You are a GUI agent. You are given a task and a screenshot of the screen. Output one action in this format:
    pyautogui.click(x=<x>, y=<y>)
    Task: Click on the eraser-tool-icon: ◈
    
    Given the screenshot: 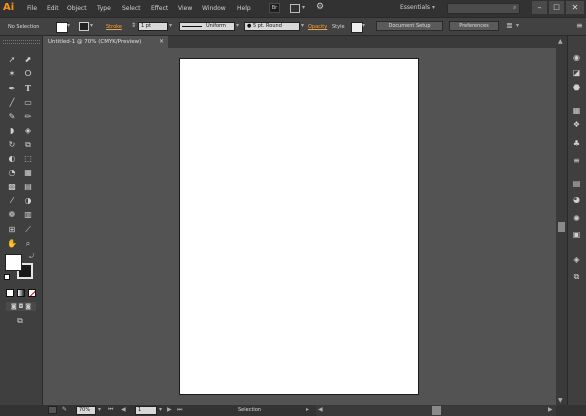 What is the action you would take?
    pyautogui.click(x=28, y=130)
    